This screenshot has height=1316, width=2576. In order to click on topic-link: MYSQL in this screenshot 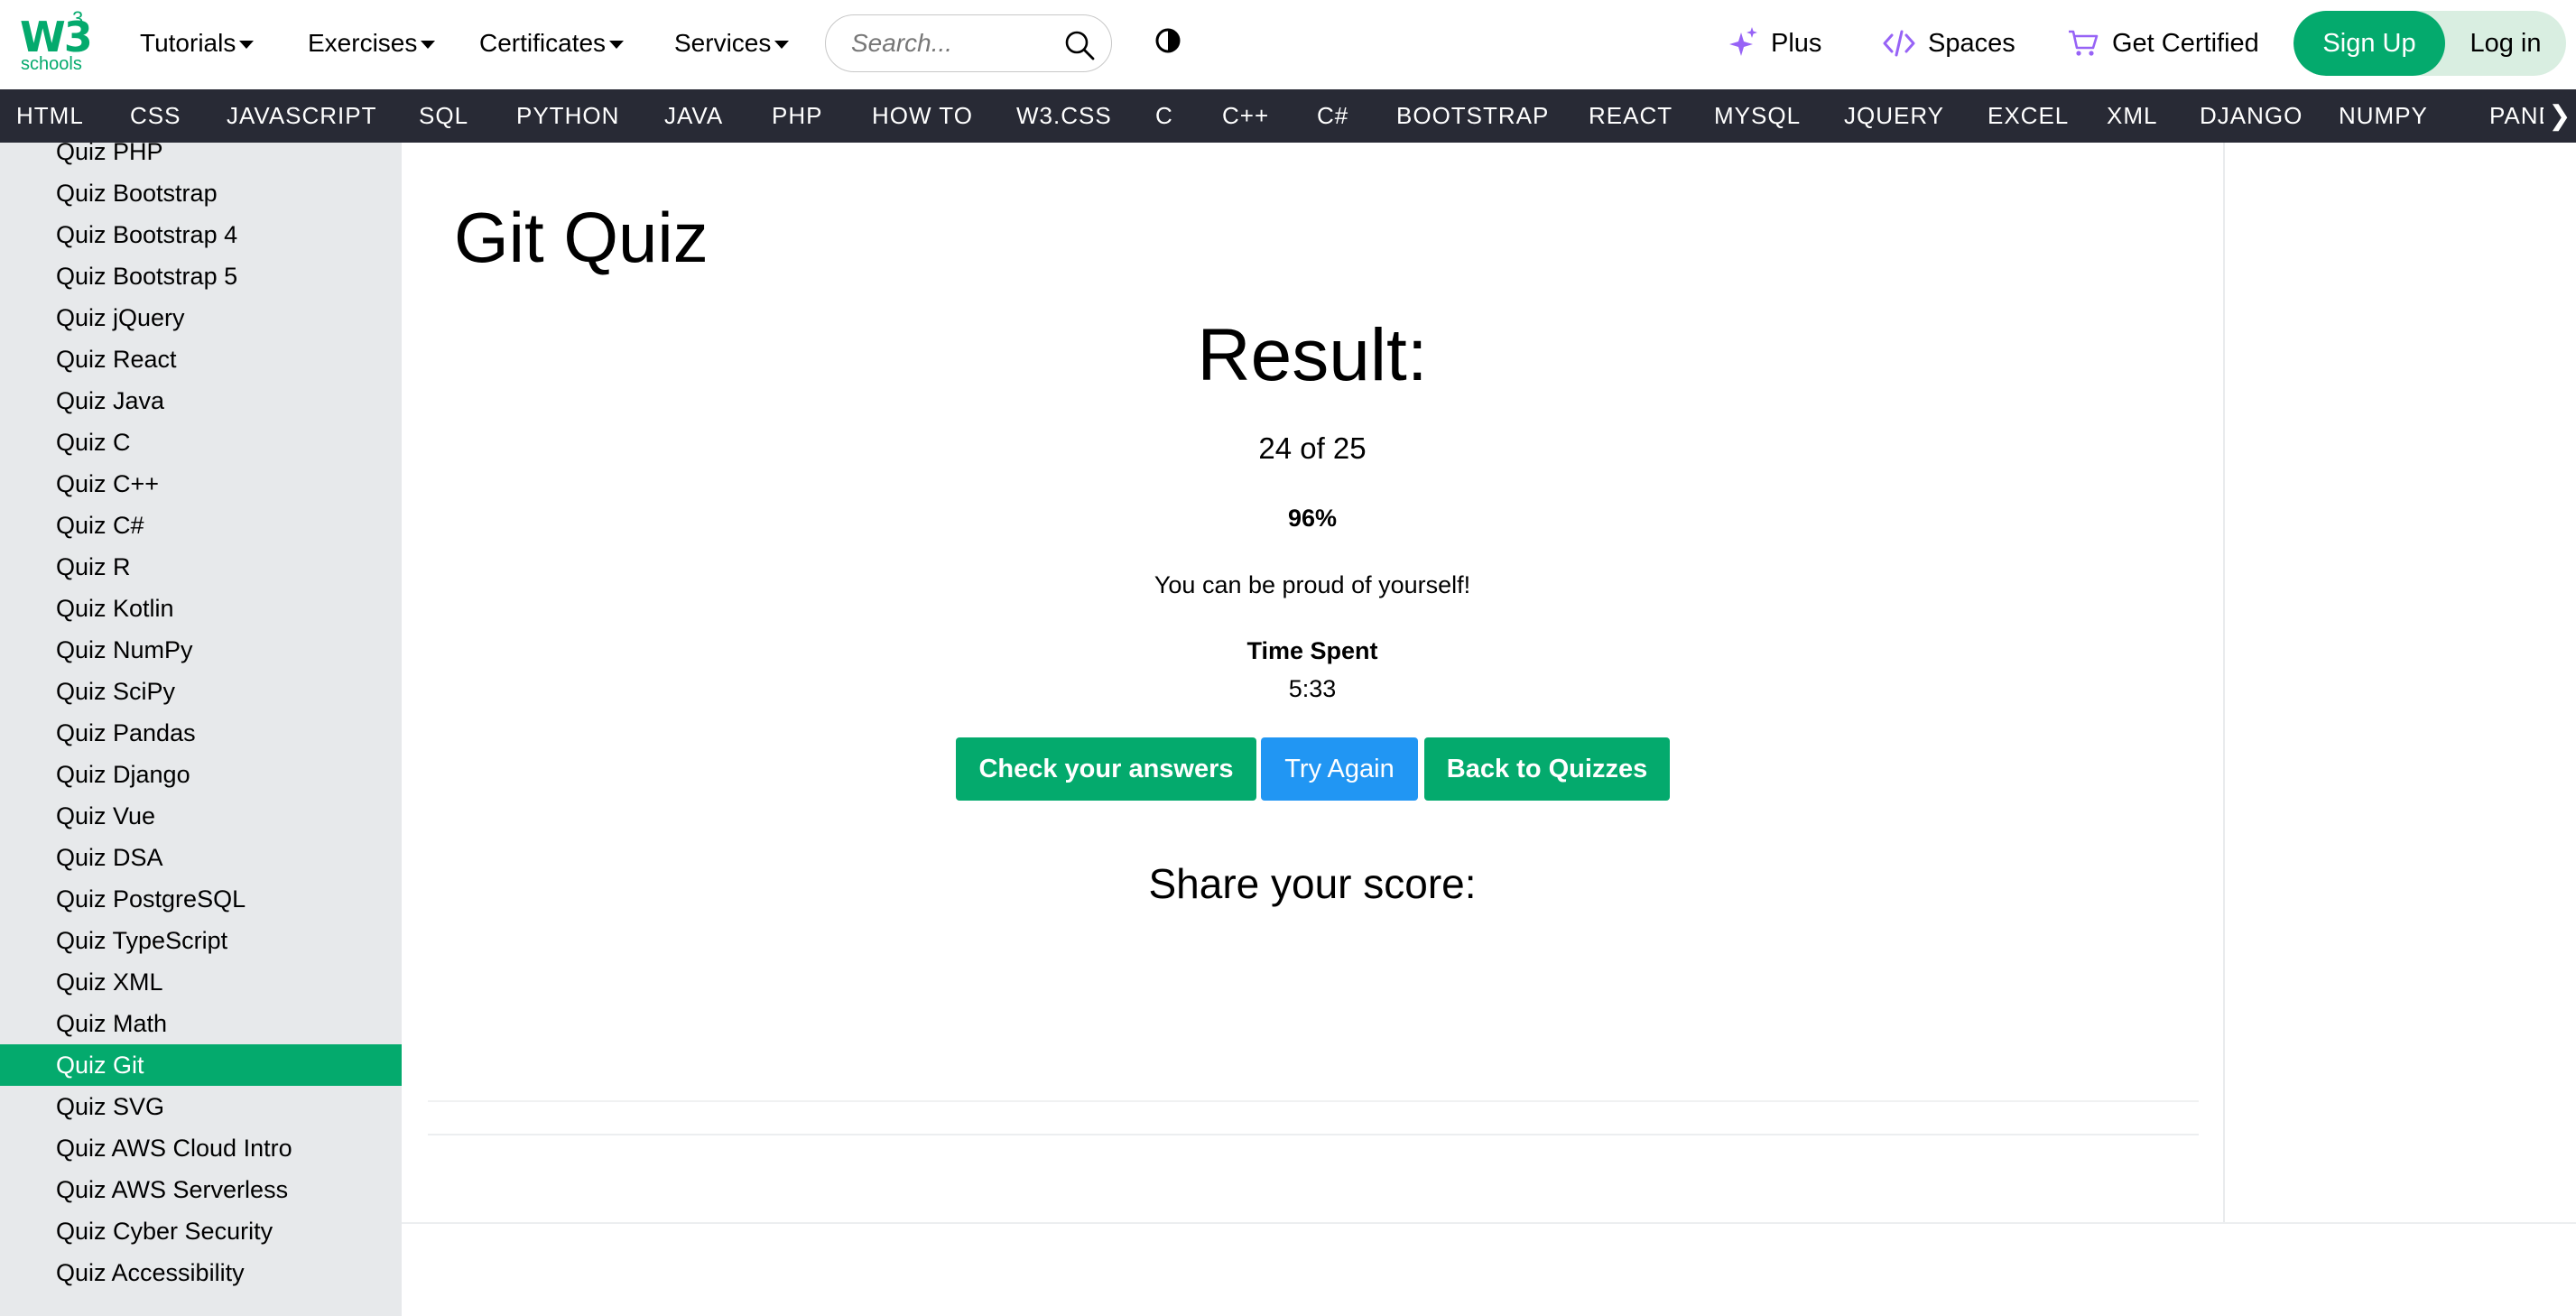, I will do `click(1757, 116)`.